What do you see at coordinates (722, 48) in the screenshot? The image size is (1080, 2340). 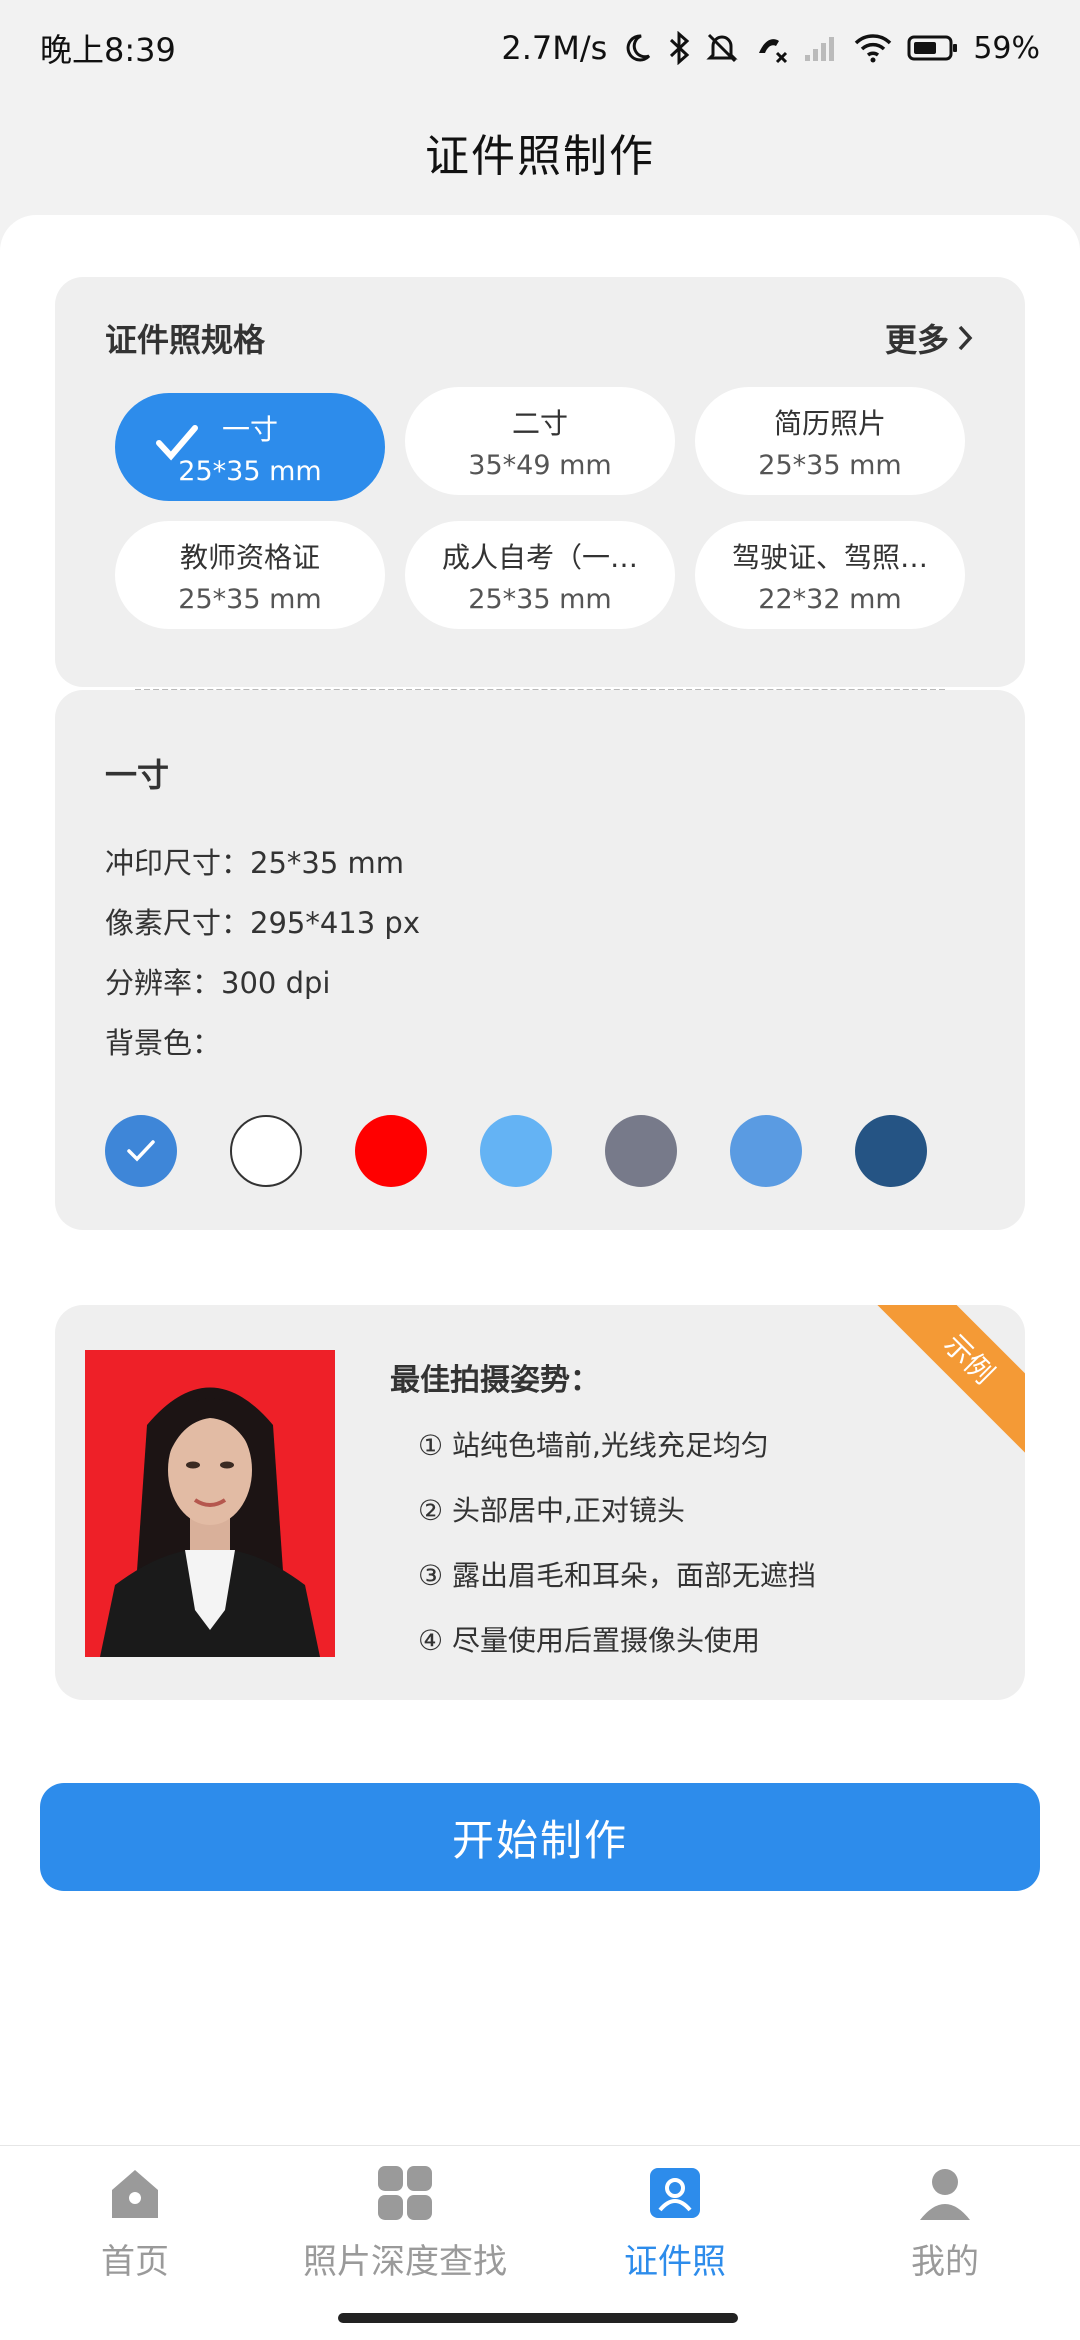 I see `mute-bell-icon` at bounding box center [722, 48].